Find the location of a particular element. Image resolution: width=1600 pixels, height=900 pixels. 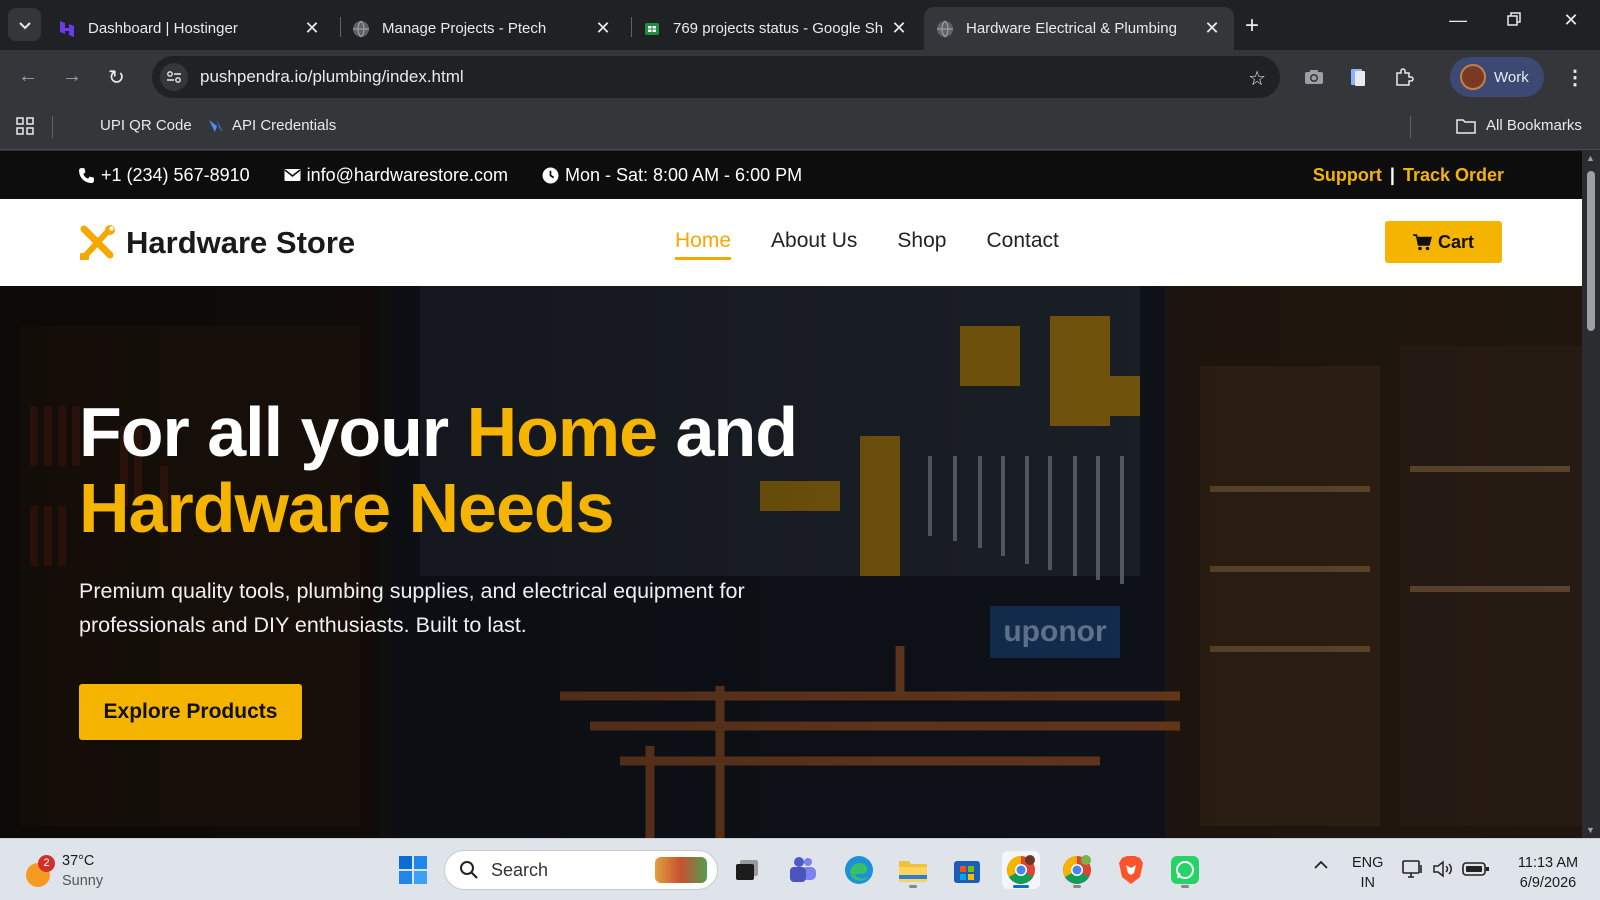

chrome-work-icon is located at coordinates (1021, 870).